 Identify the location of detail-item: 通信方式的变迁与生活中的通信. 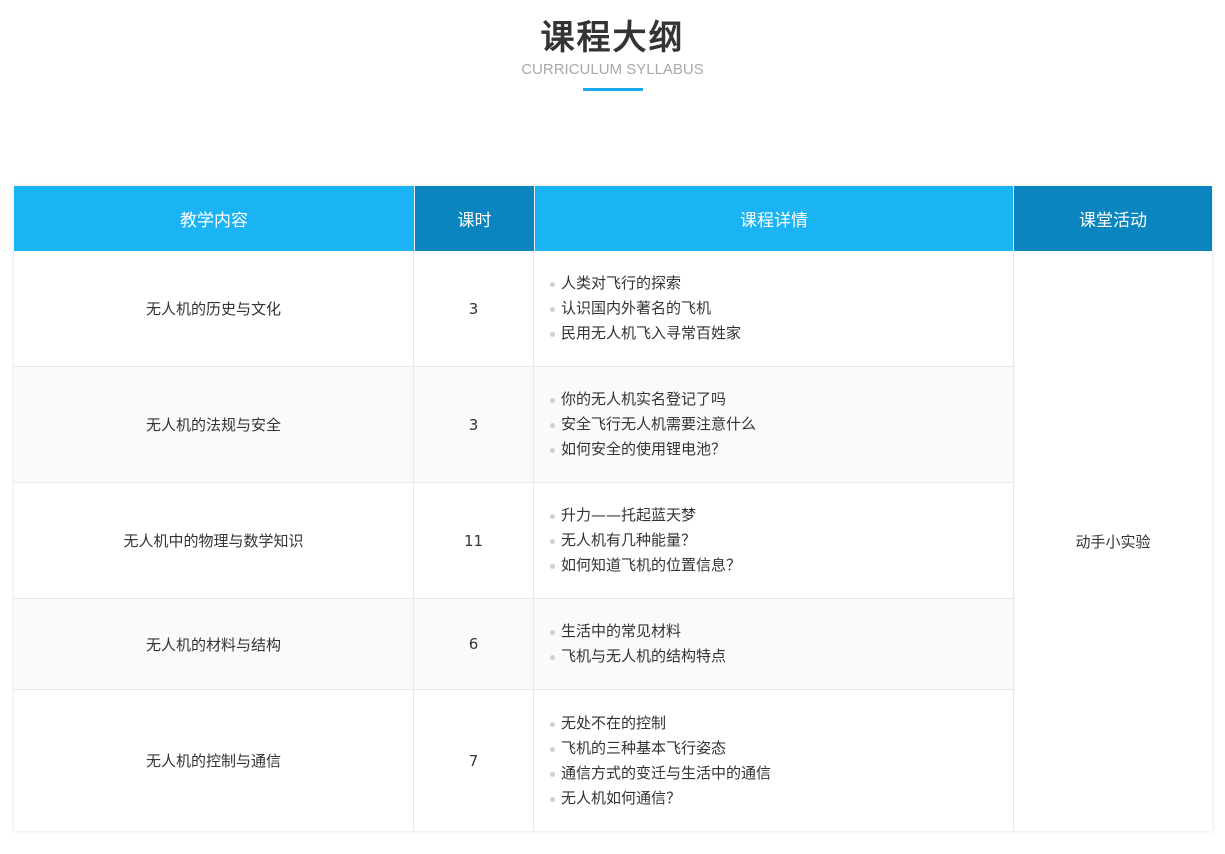
(660, 773).